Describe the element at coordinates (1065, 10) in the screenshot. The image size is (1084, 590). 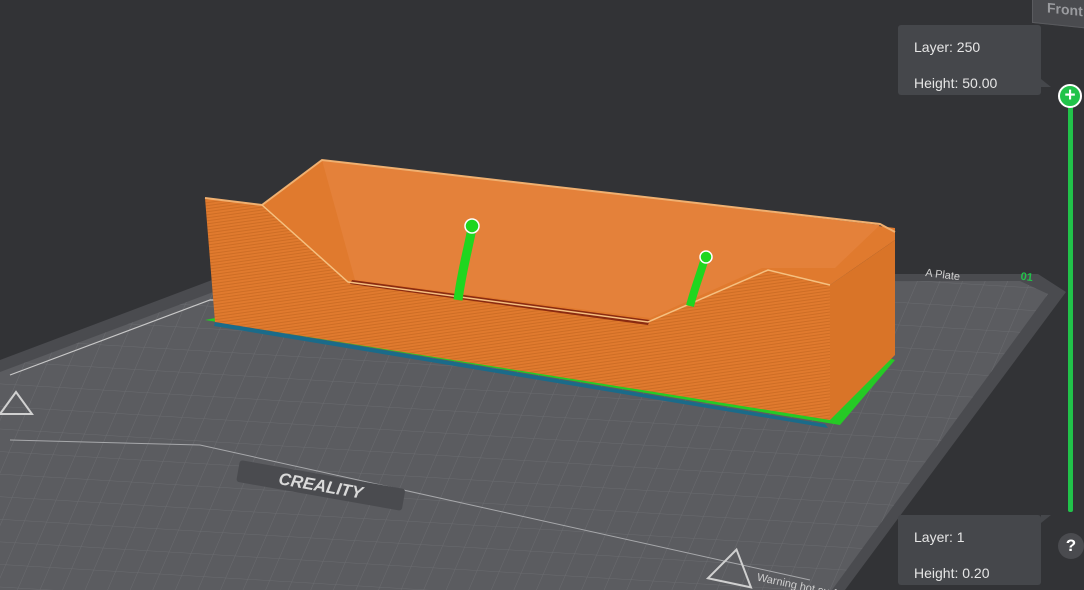
I see `view-cube-front-label: Front` at that location.